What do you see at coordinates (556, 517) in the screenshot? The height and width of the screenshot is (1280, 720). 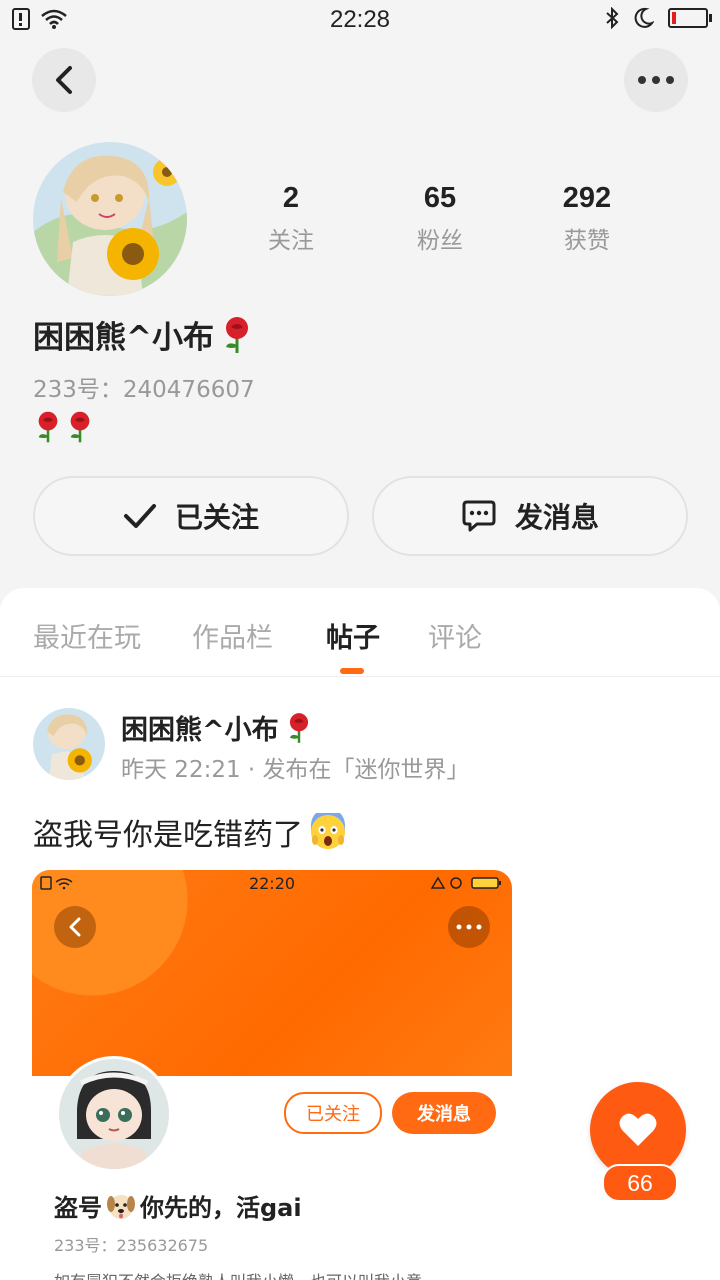 I see `message-button-label: 发消息` at bounding box center [556, 517].